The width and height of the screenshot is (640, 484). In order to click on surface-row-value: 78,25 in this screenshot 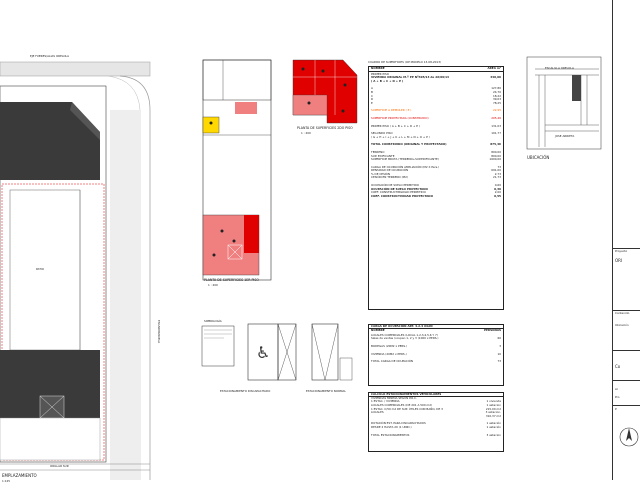, I will do `click(496, 102)`.